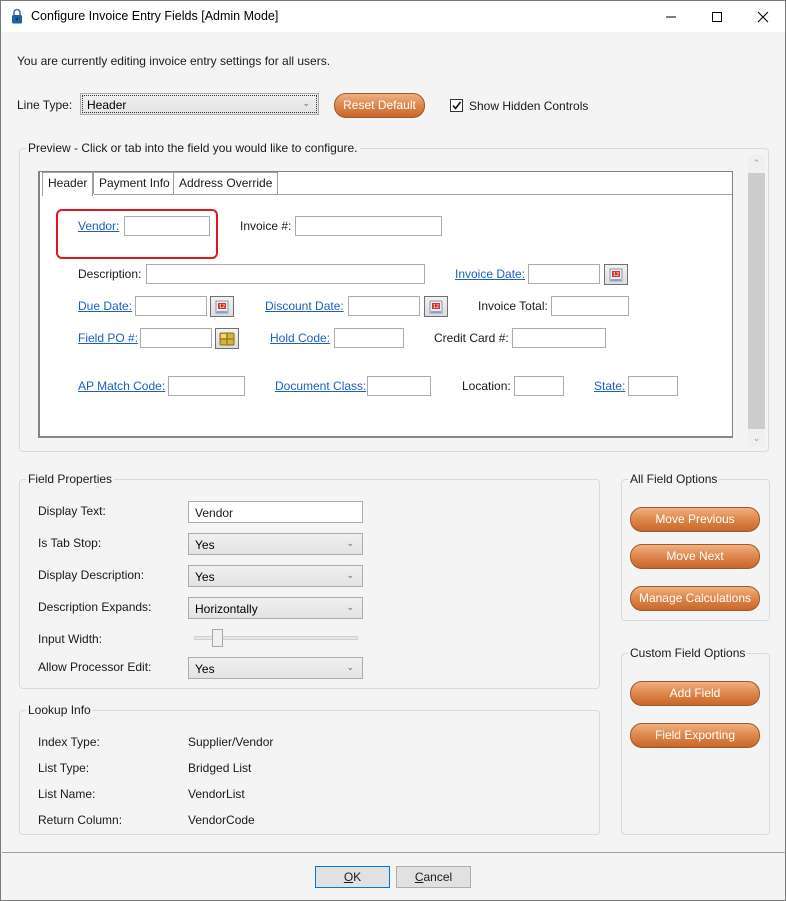 The height and width of the screenshot is (901, 786). I want to click on line-type-value: Header, so click(107, 105).